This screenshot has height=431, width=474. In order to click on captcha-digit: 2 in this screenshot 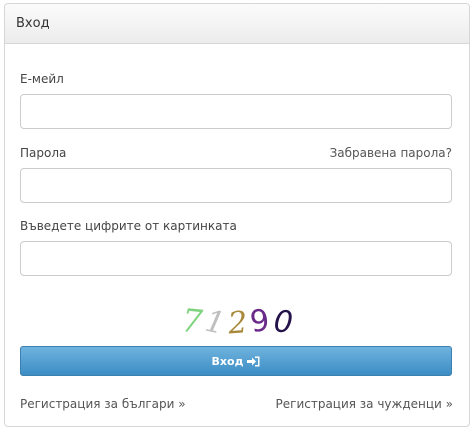, I will do `click(237, 322)`.